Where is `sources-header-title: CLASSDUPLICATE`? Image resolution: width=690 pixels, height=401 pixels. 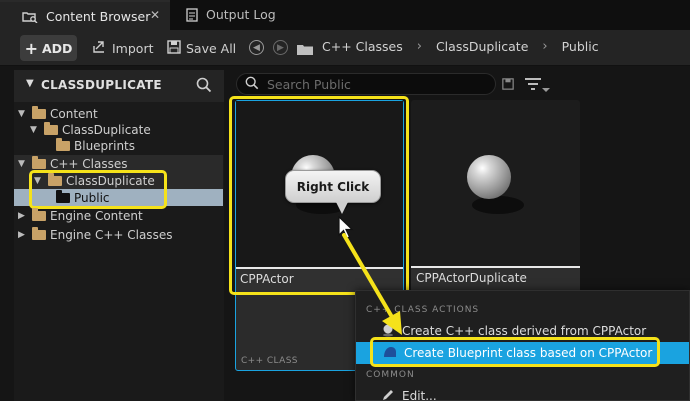 sources-header-title: CLASSDUPLICATE is located at coordinates (101, 85).